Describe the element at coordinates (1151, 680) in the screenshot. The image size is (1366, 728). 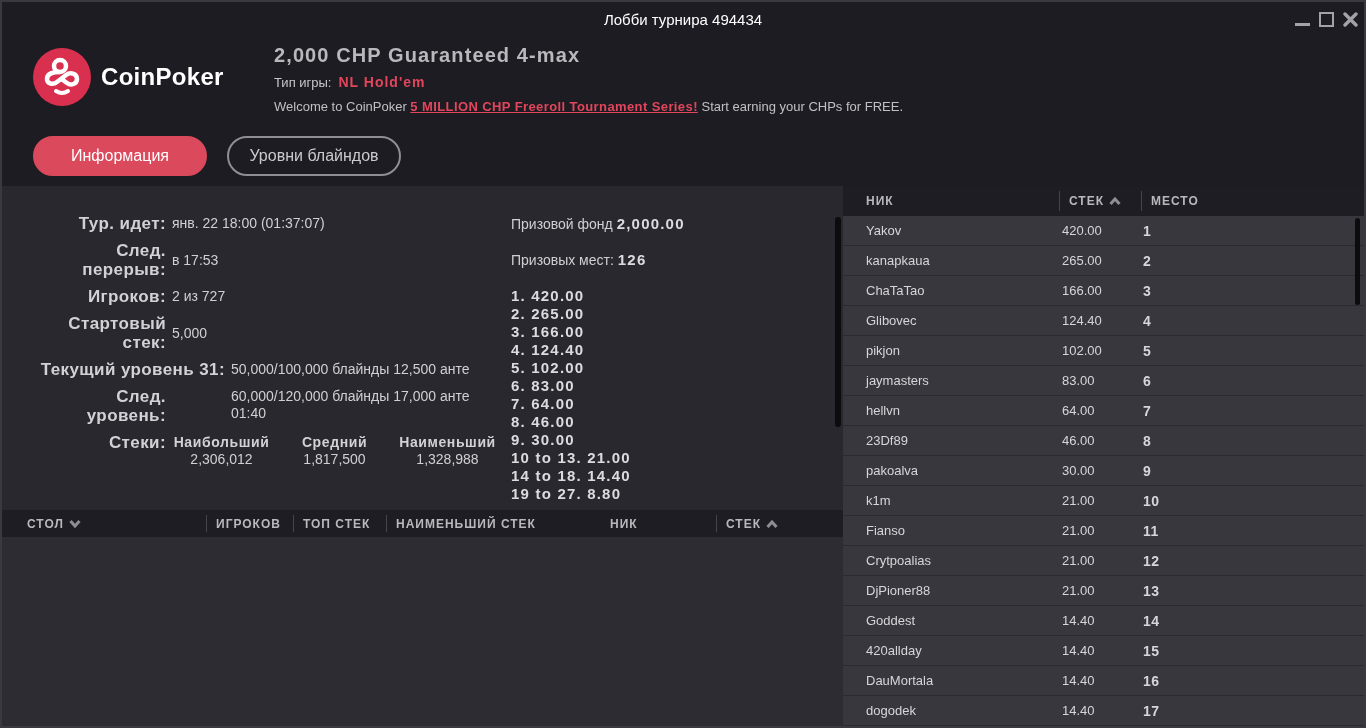
I see `place-cell-text: 16` at that location.